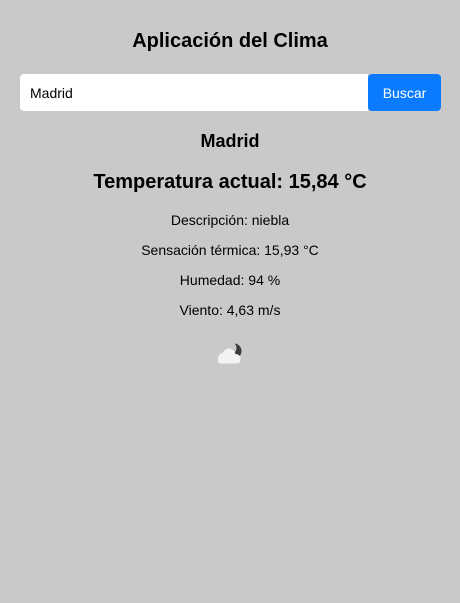  What do you see at coordinates (194, 92) in the screenshot?
I see `city-search-input` at bounding box center [194, 92].